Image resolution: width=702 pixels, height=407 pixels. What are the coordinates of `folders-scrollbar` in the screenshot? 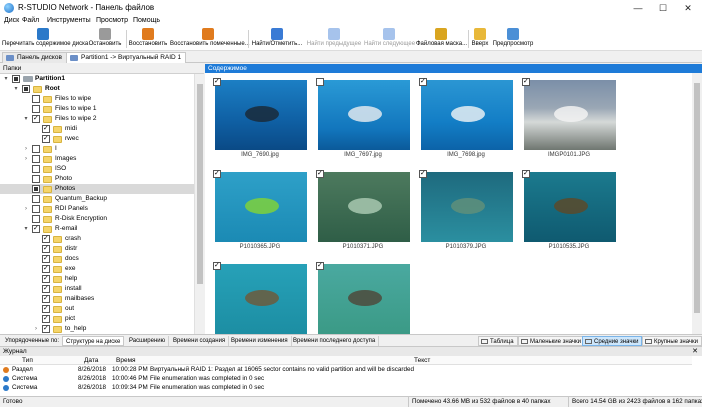 It's located at (199, 204).